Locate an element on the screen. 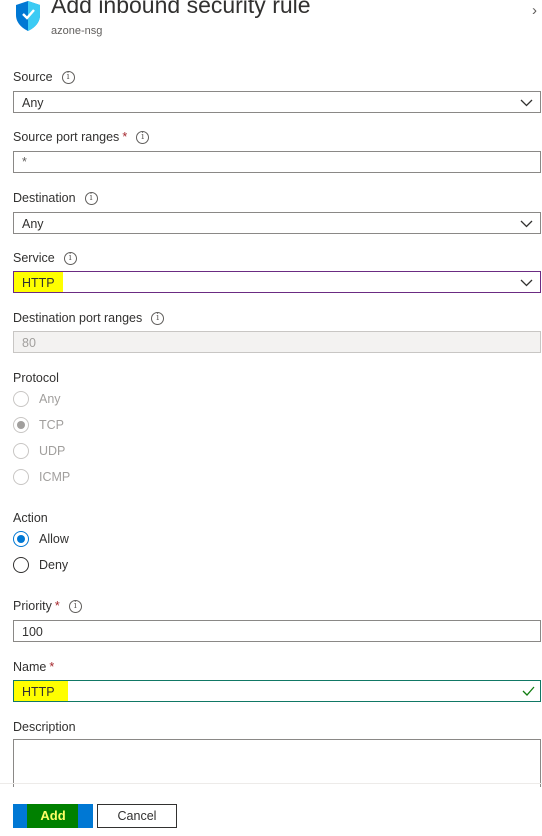  checkmark-icon is located at coordinates (528, 691).